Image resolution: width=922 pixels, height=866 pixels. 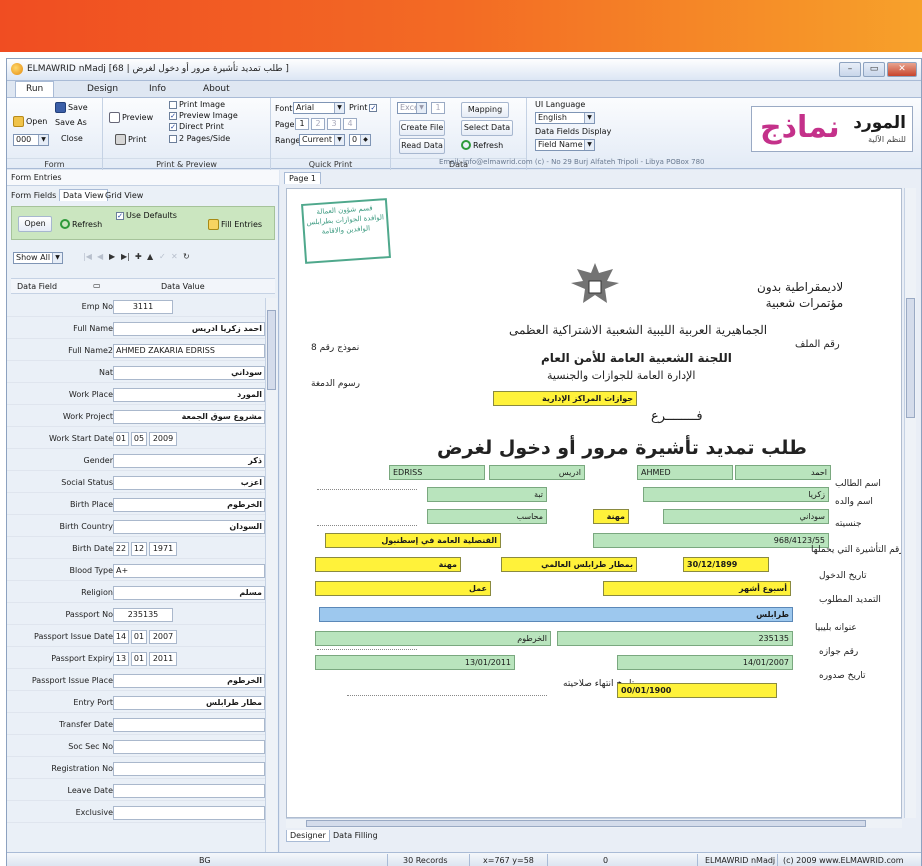 What do you see at coordinates (189, 483) in the screenshot?
I see `field-value-input: اعزب` at bounding box center [189, 483].